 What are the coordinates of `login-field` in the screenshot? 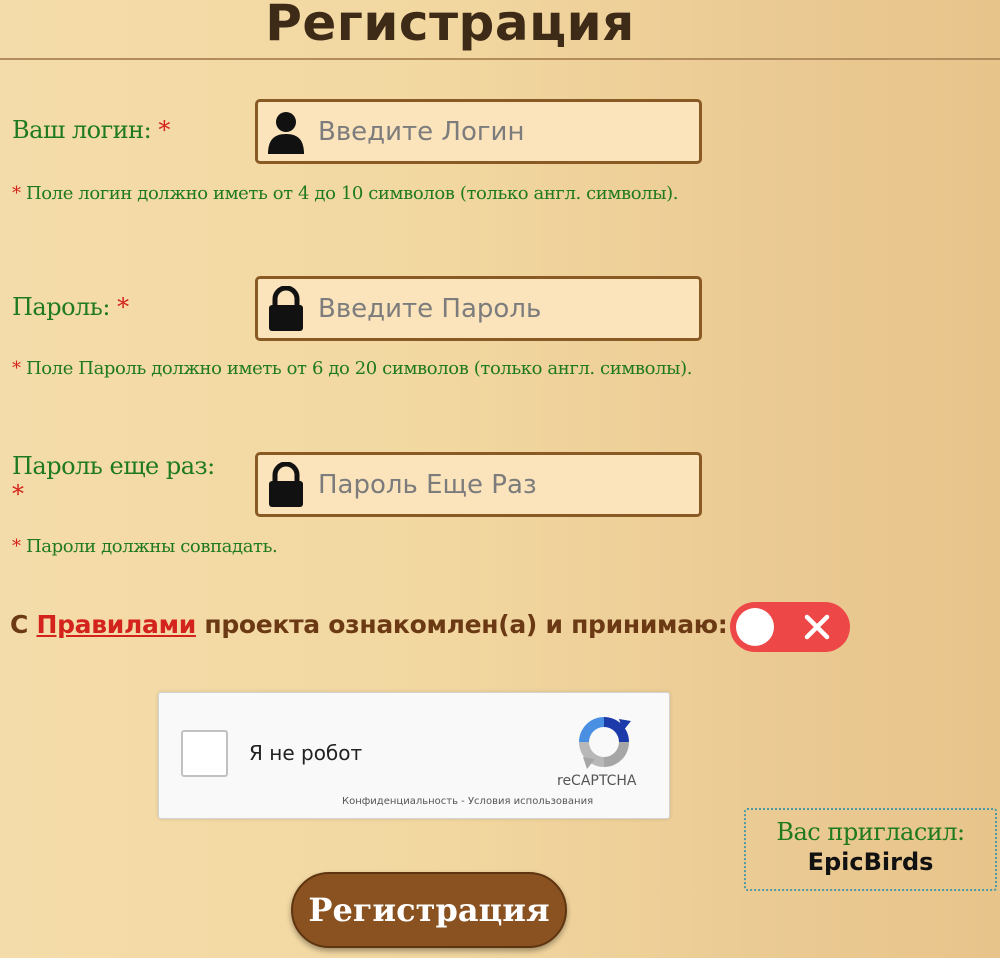 It's located at (478, 131).